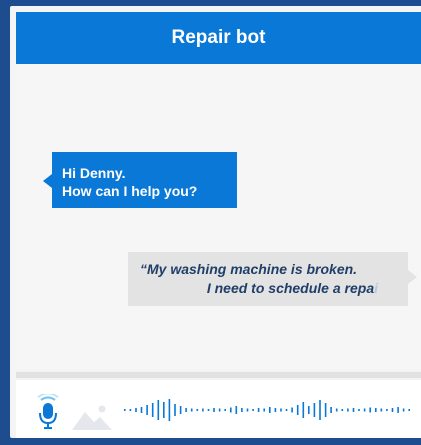 The image size is (421, 445). I want to click on image-icon, so click(92, 416).